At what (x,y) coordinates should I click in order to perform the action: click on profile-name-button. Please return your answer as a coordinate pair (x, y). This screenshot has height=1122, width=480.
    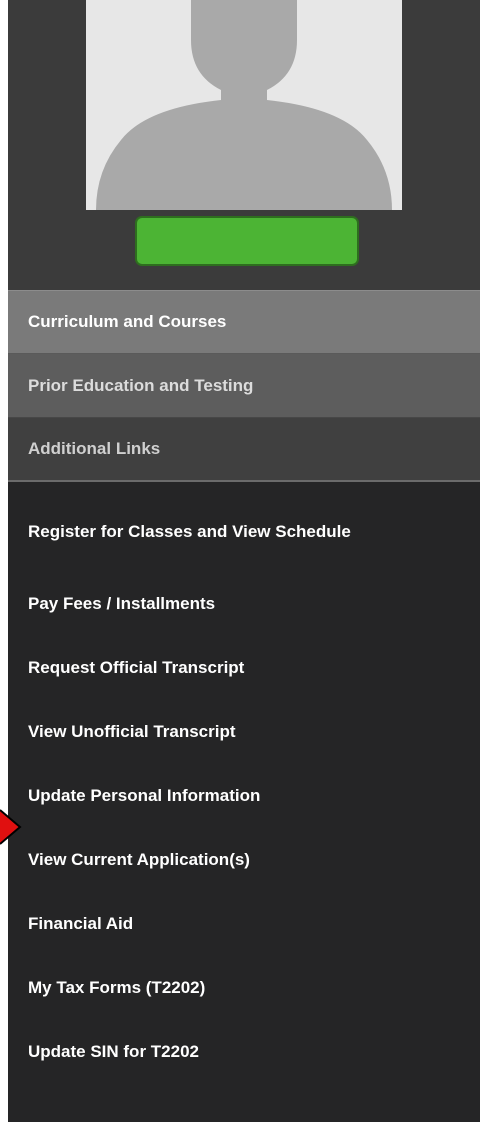
    Looking at the image, I should click on (247, 241).